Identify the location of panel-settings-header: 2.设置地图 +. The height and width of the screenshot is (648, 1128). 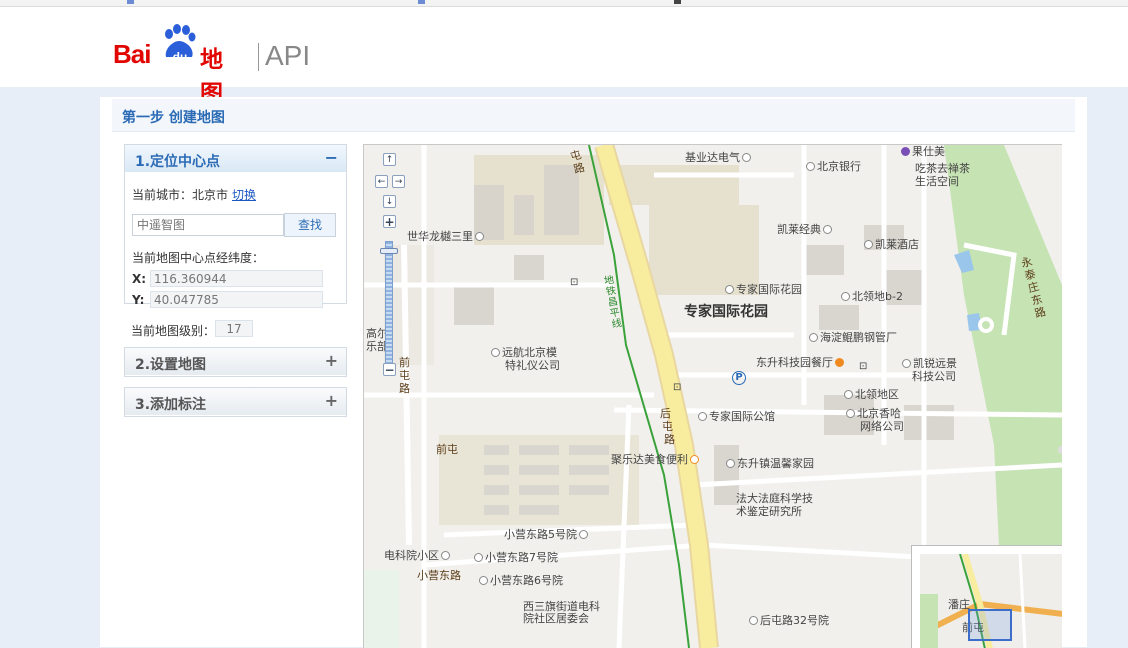
(235, 361).